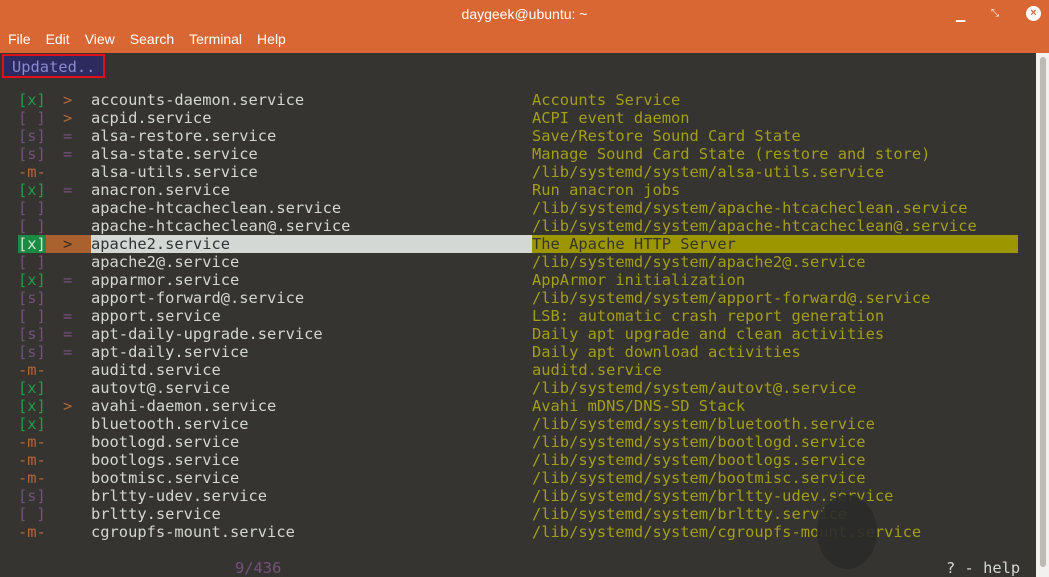  Describe the element at coordinates (518, 190) in the screenshot. I see `service-row: [x] = anacron.service Run anacron jobs` at that location.